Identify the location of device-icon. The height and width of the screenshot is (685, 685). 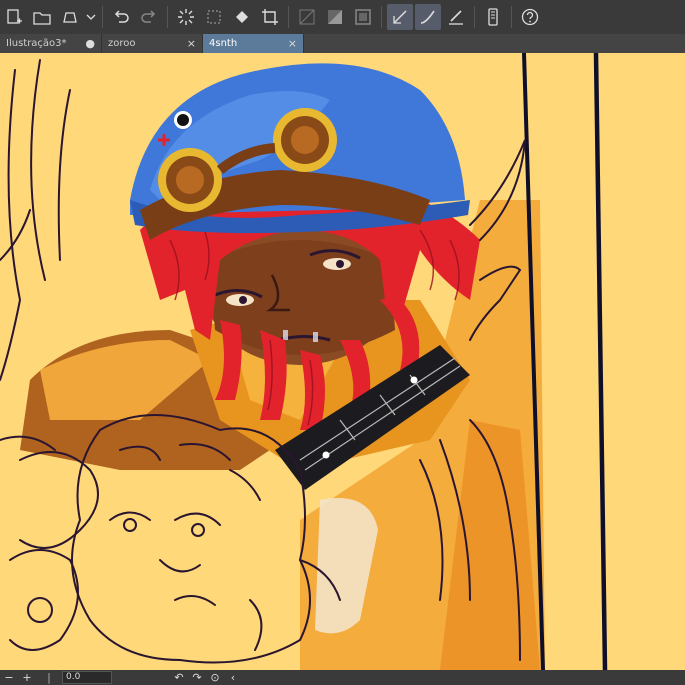
(493, 17).